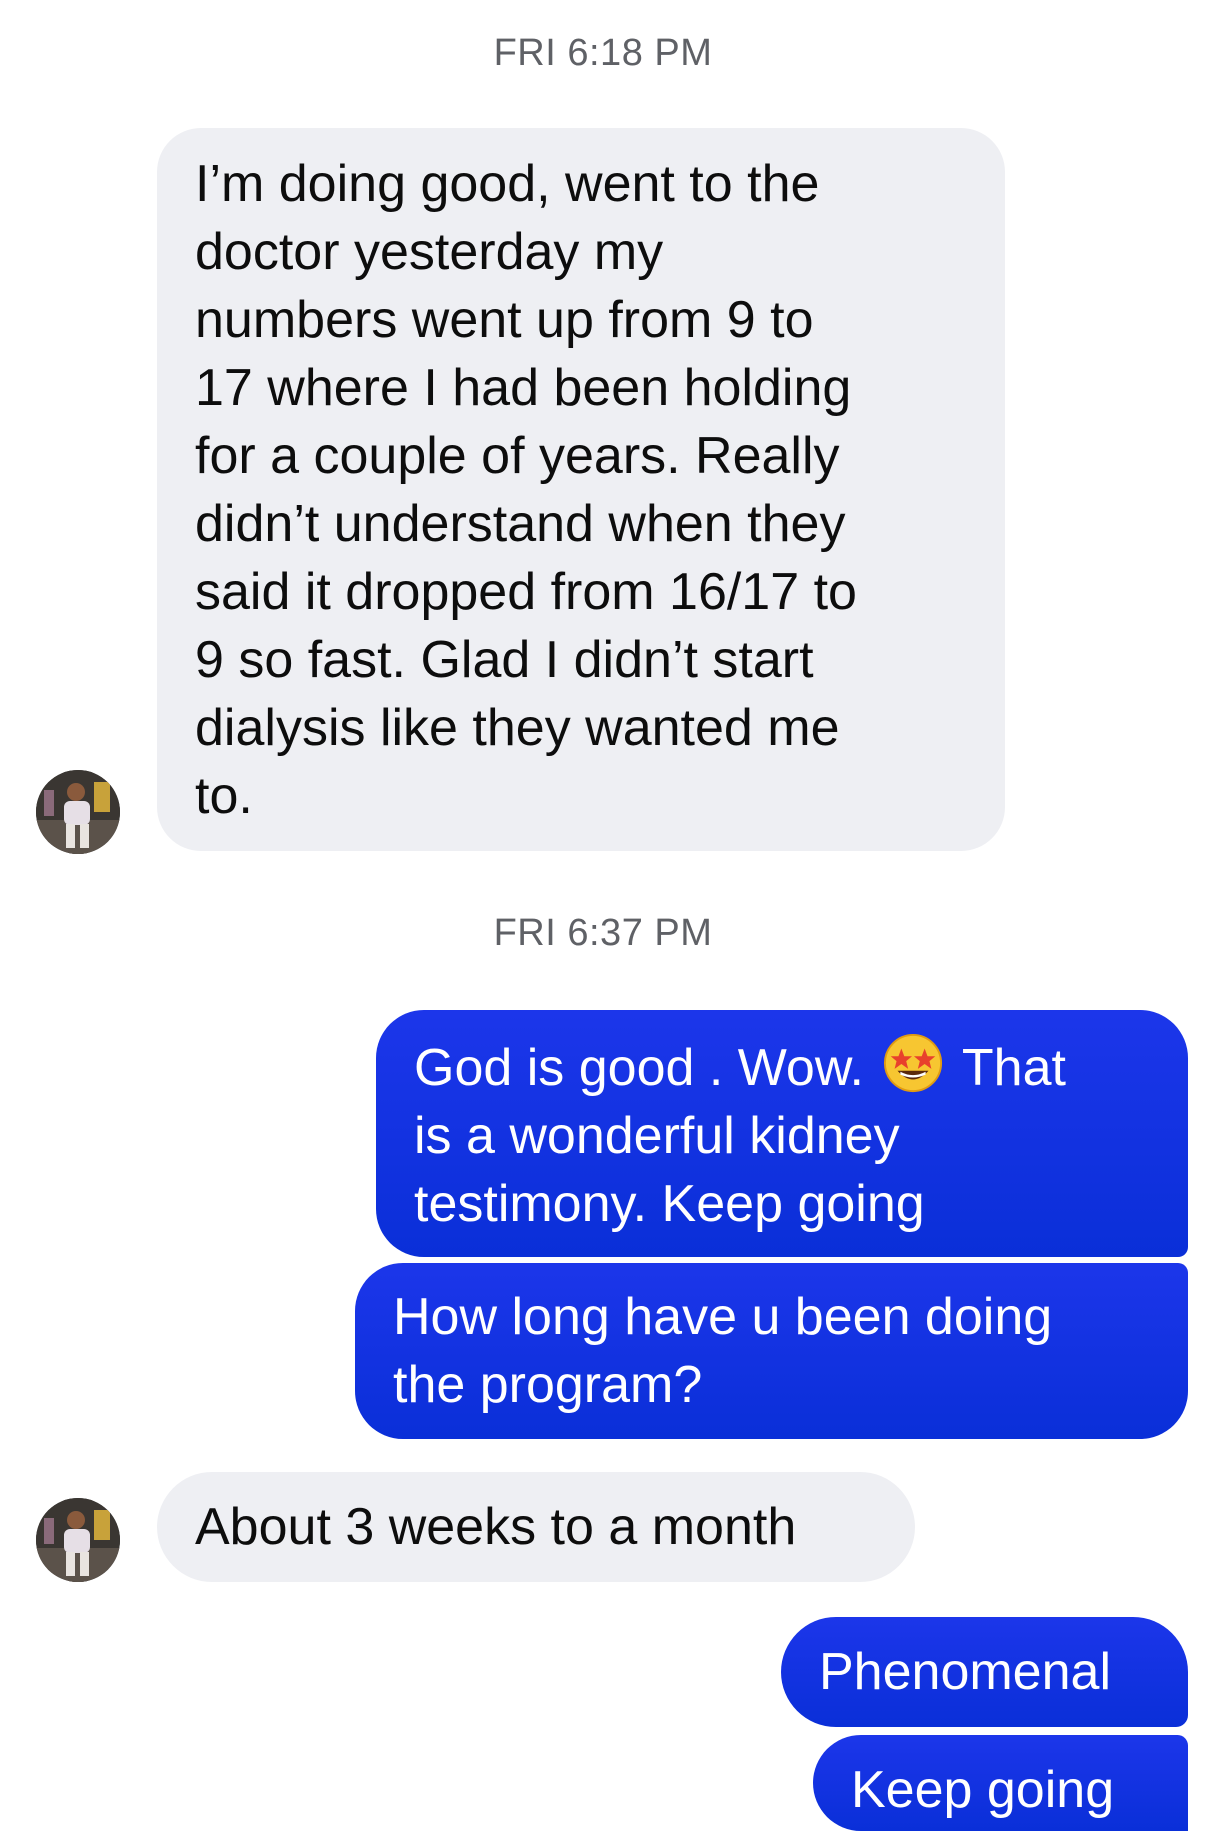 The height and width of the screenshot is (1831, 1206). What do you see at coordinates (983, 1790) in the screenshot?
I see `message-text: Keep going` at bounding box center [983, 1790].